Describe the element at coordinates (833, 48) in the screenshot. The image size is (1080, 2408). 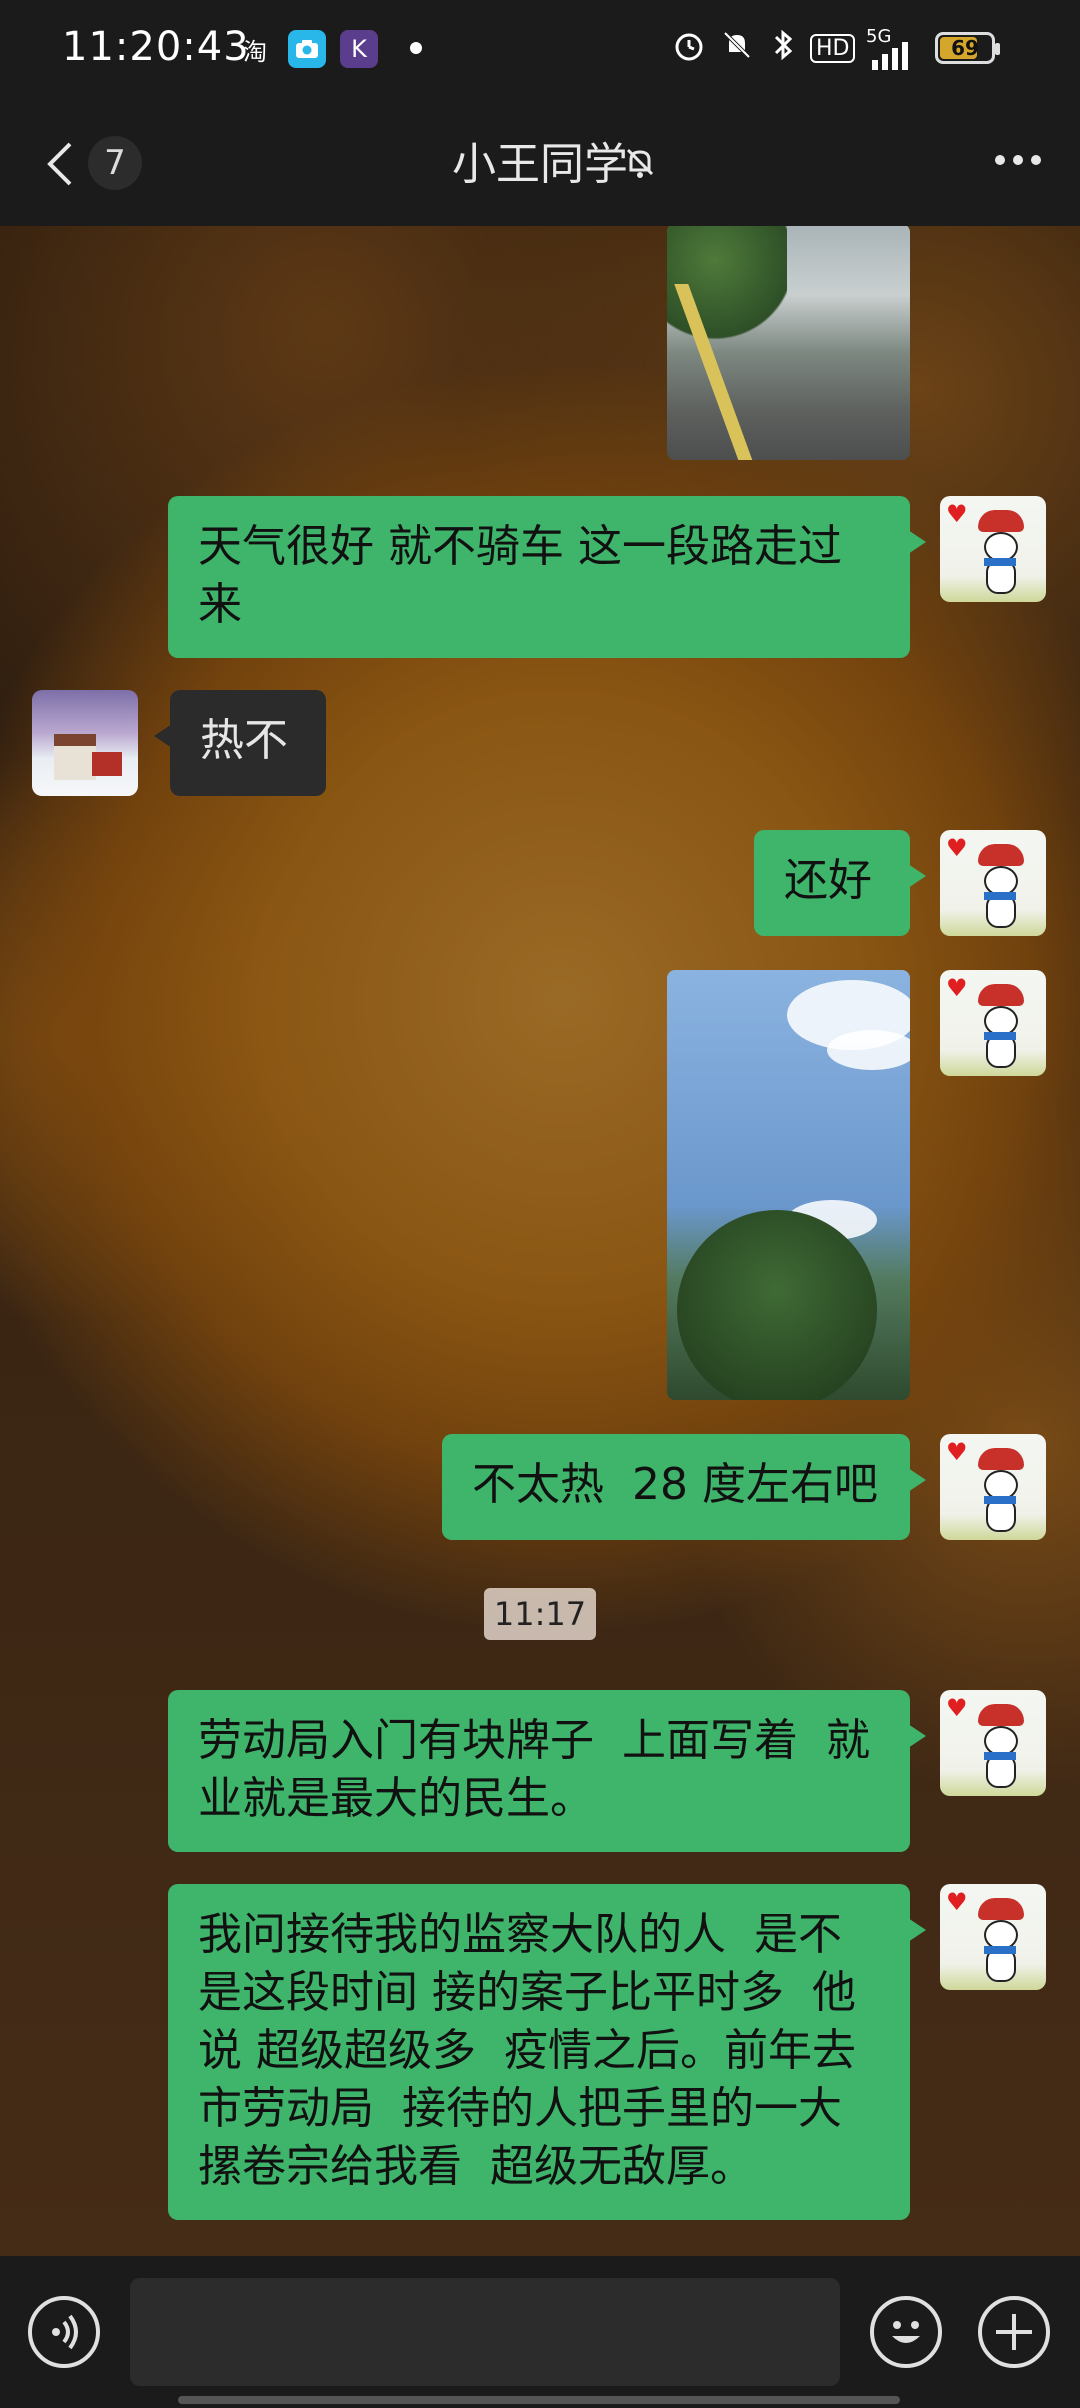
I see `hd-badge: HD` at that location.